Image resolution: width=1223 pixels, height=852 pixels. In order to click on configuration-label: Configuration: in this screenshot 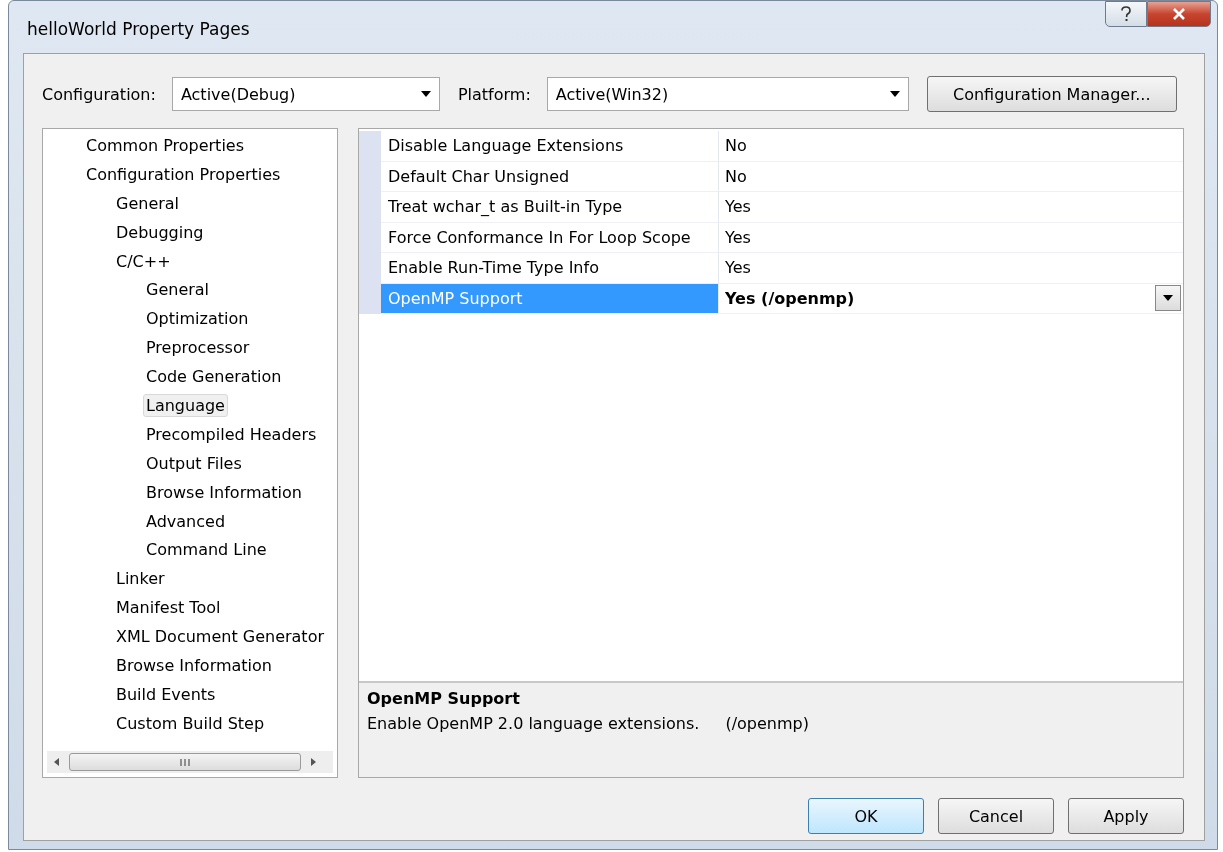, I will do `click(99, 94)`.